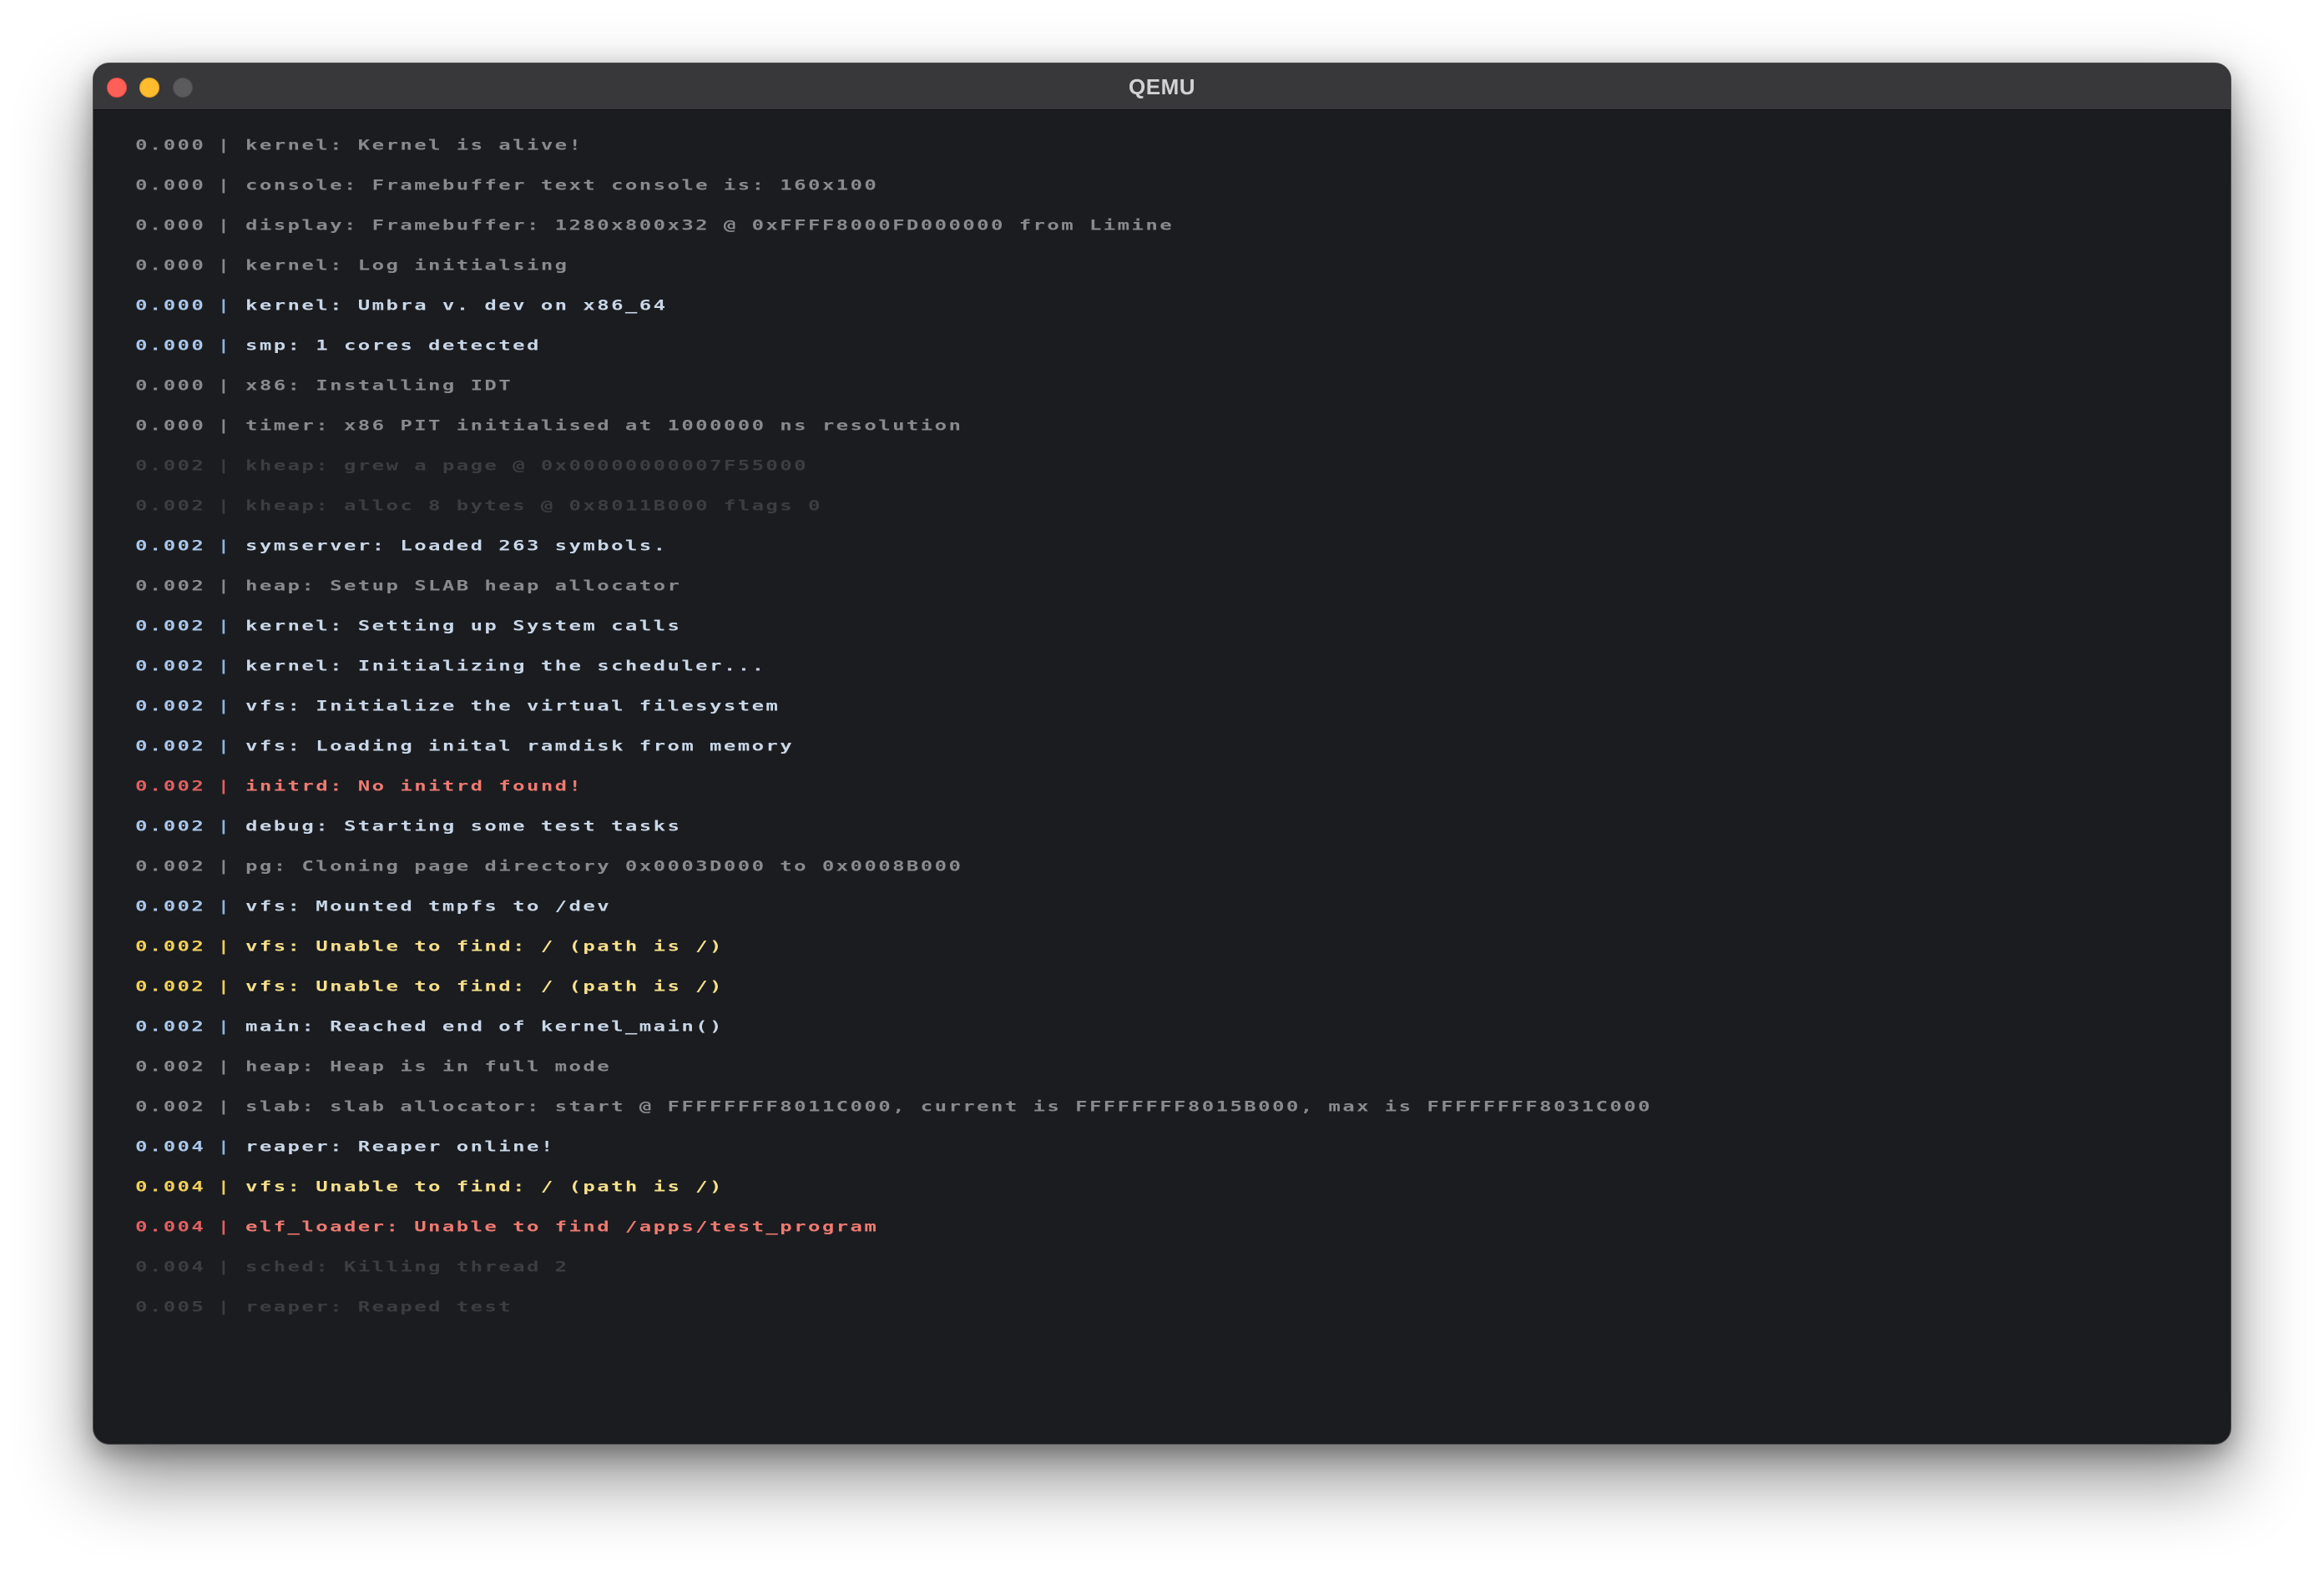  I want to click on log-timestamp: 0.005, so click(170, 1306).